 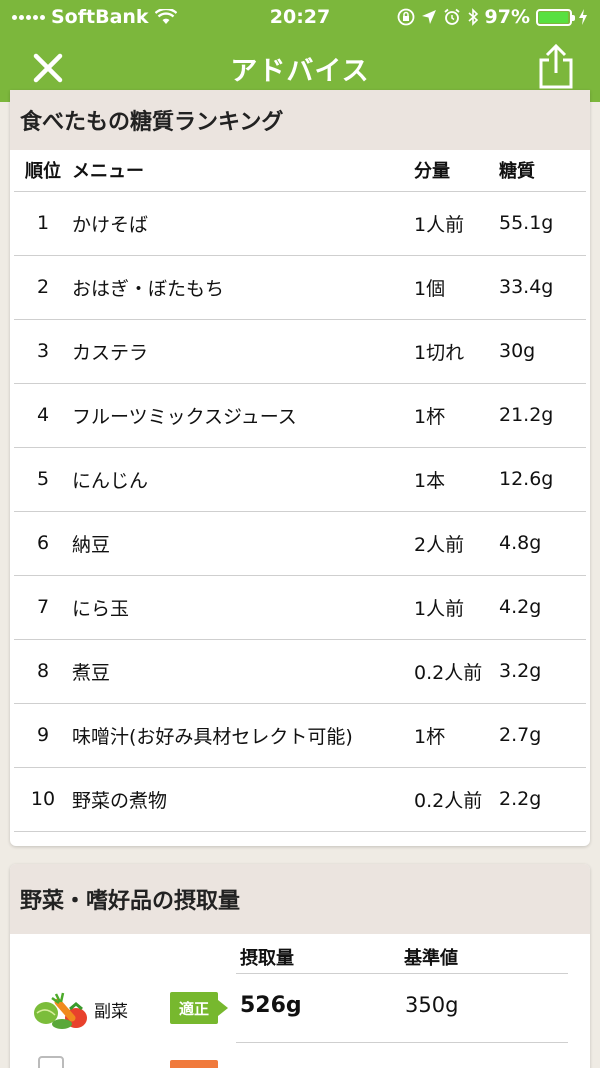 What do you see at coordinates (243, 415) in the screenshot?
I see `menu-cell: フルーツミックスジュース` at bounding box center [243, 415].